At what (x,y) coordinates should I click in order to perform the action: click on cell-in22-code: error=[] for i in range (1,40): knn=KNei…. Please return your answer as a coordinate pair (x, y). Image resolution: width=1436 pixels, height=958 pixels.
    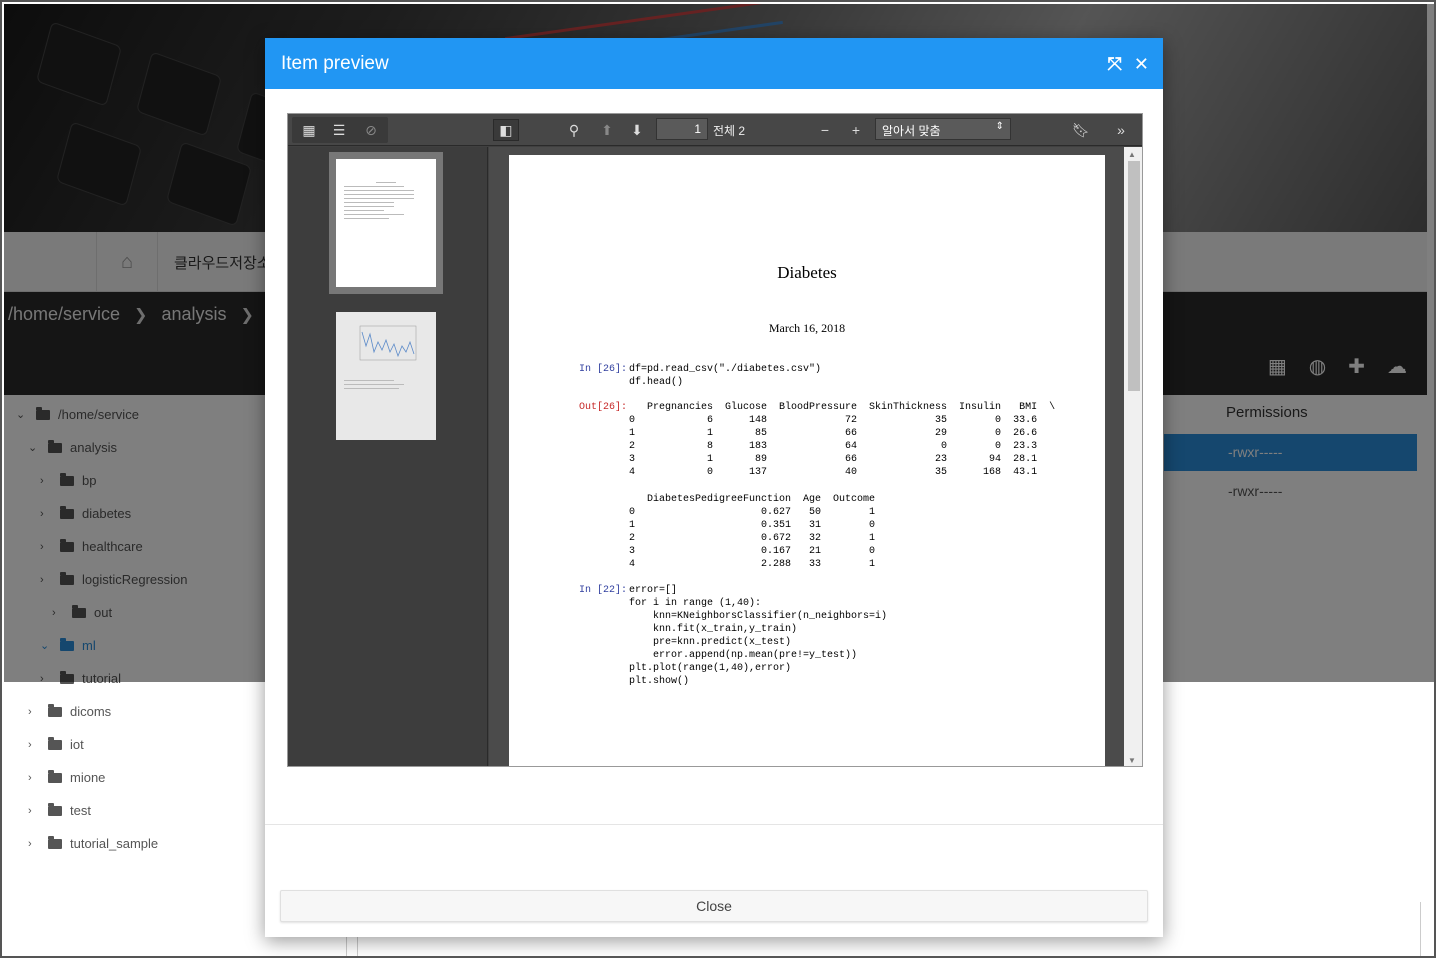
    Looking at the image, I should click on (758, 636).